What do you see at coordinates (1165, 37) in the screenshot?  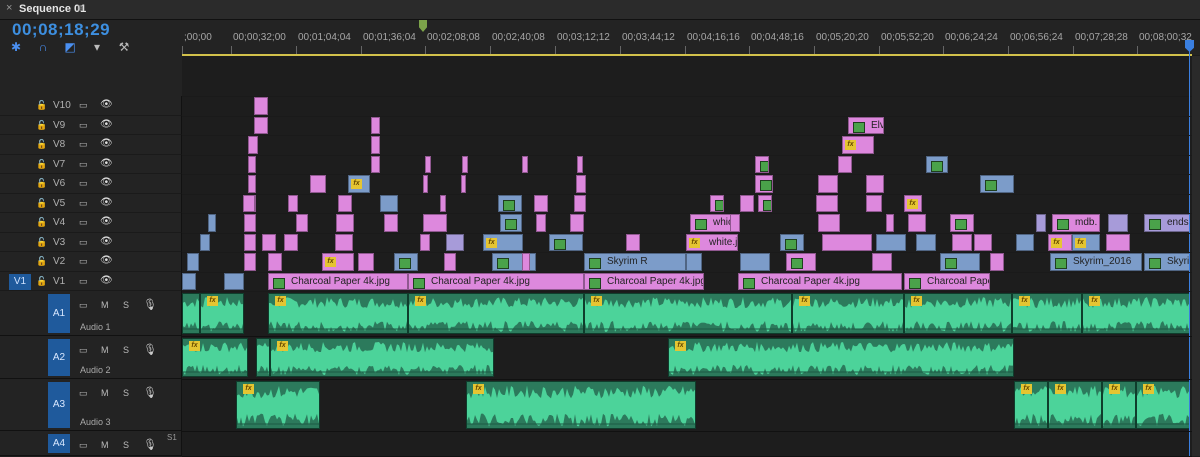 I see `ruler-timecode-label: 00;08;00;32` at bounding box center [1165, 37].